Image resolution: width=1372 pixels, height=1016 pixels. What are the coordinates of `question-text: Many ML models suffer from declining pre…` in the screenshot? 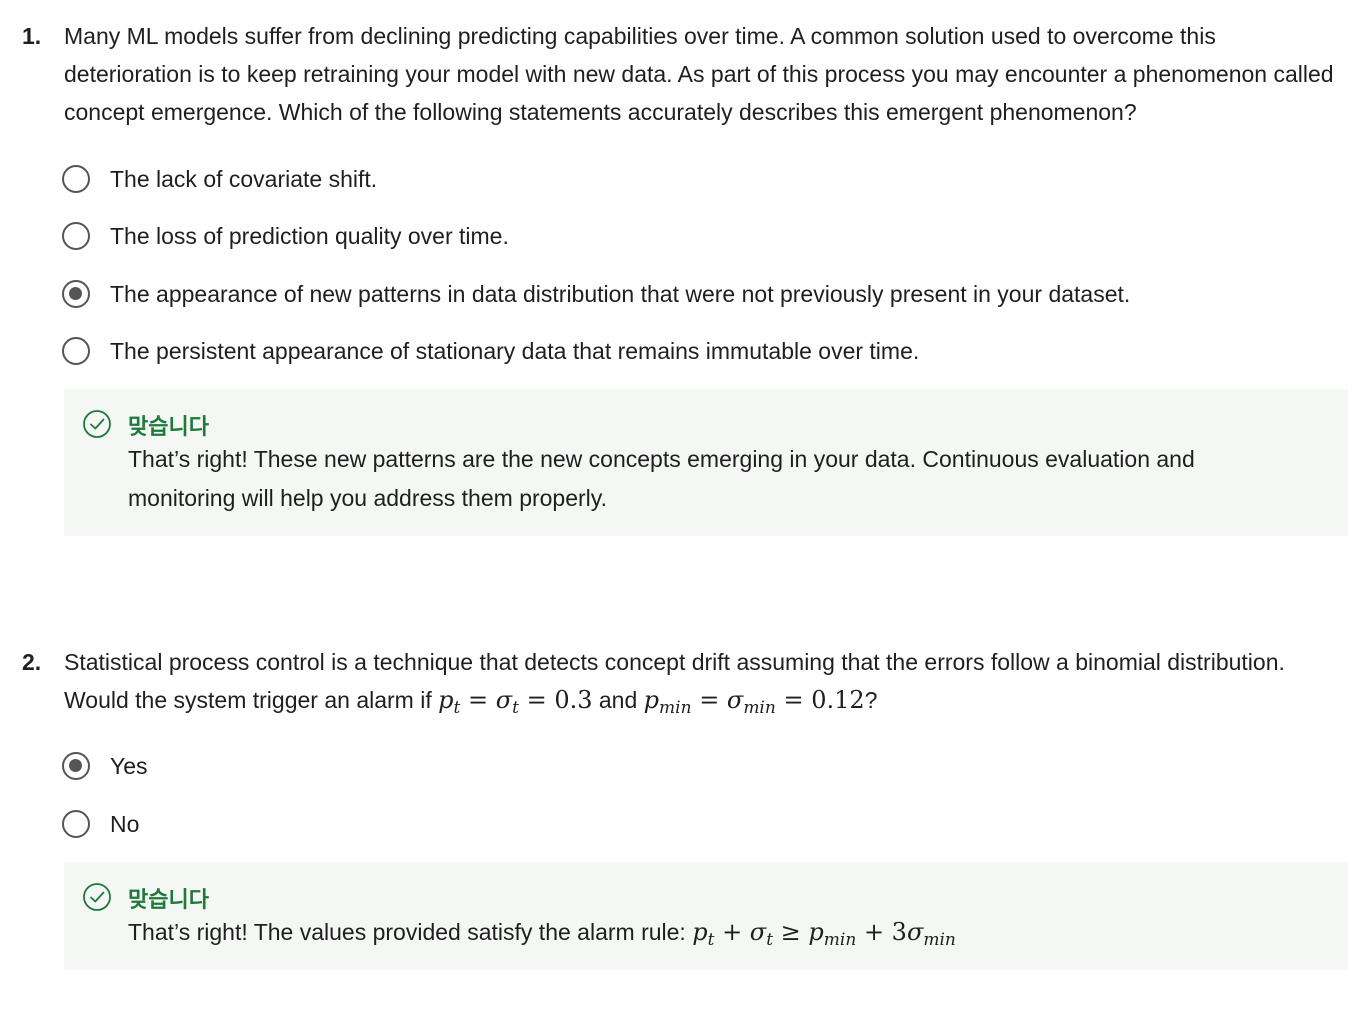 It's located at (699, 74).